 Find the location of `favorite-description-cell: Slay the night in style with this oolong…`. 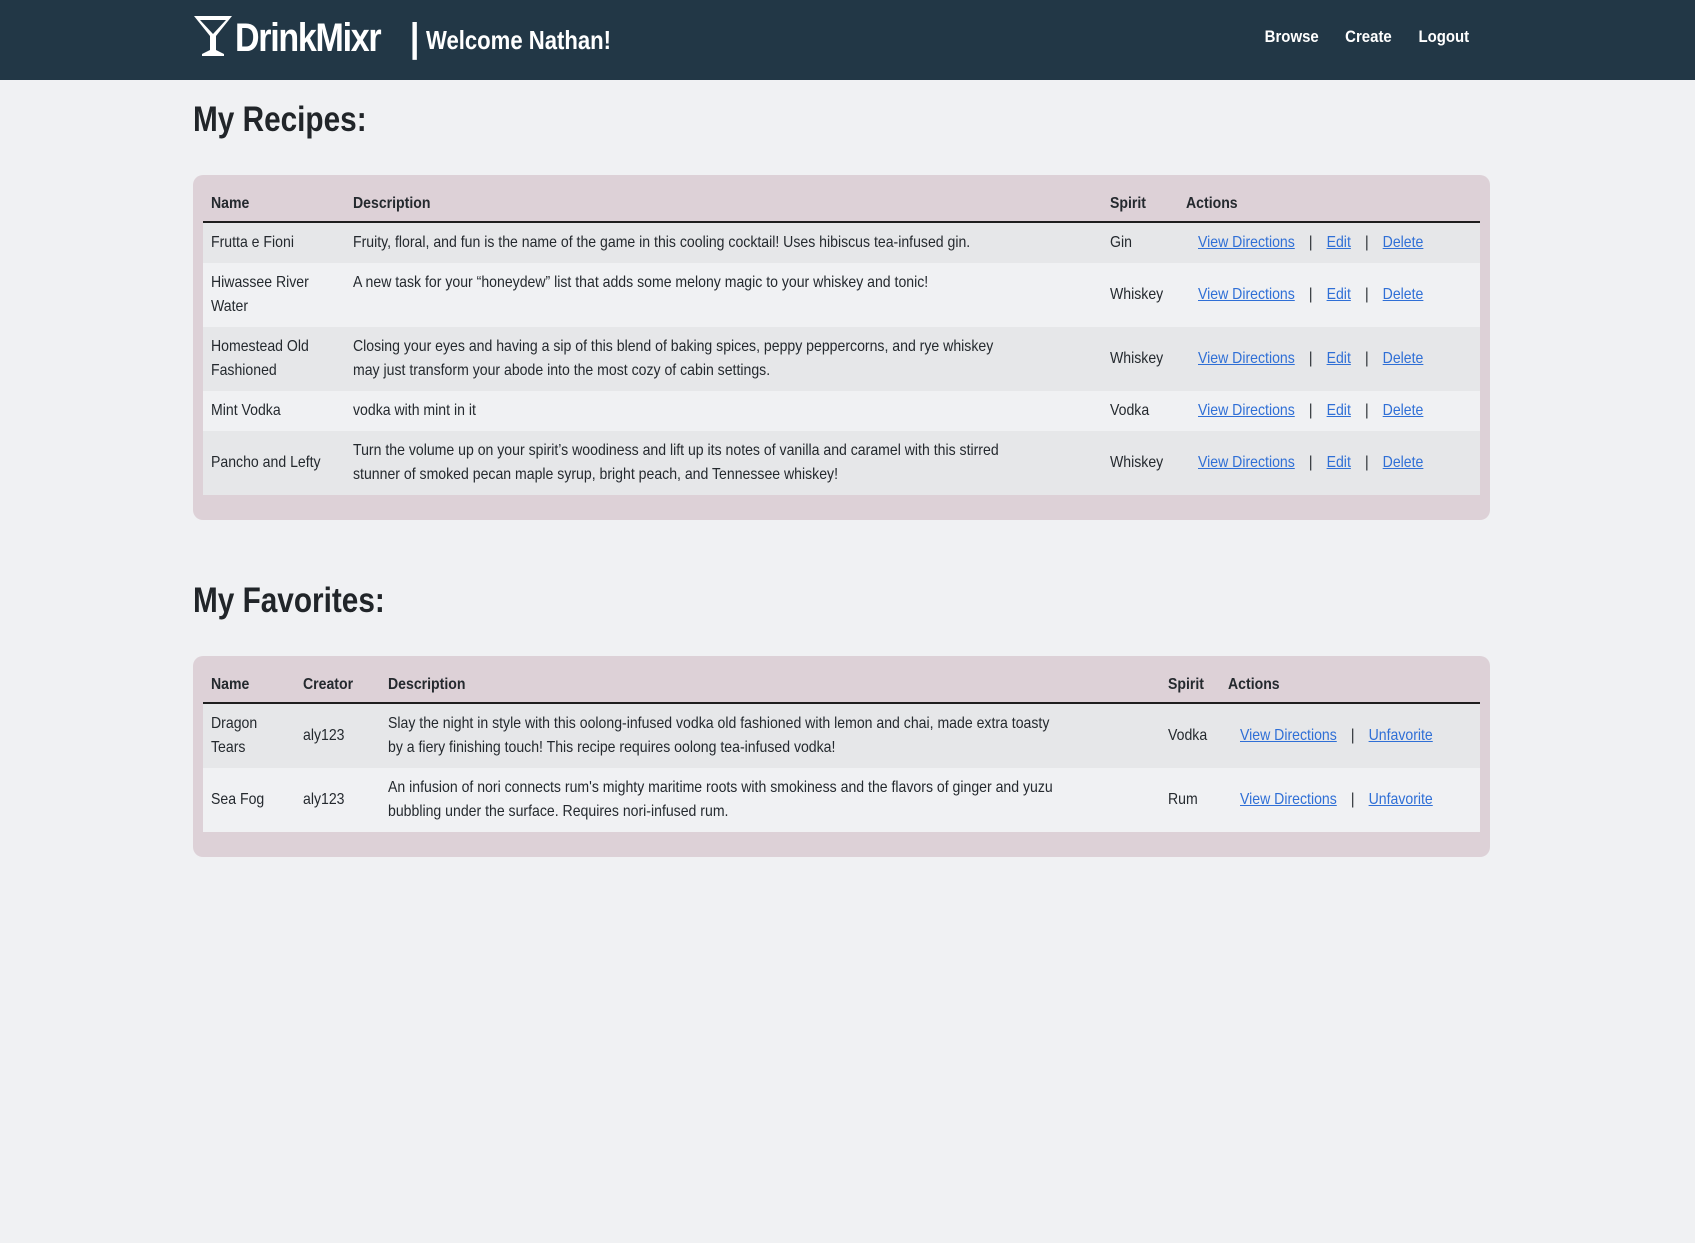

favorite-description-cell: Slay the night in style with this oolong… is located at coordinates (770, 735).